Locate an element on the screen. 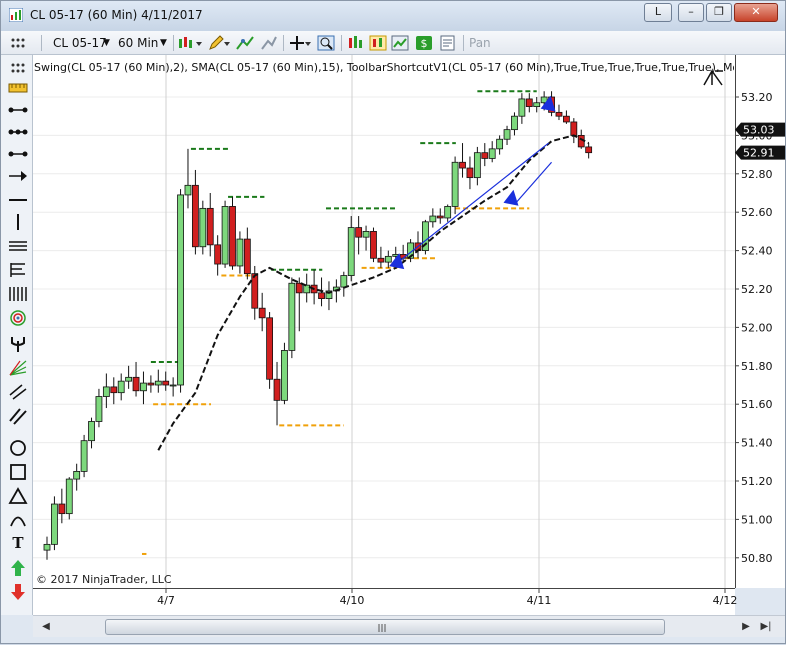  scroll-left-arrow-icon: ◀ is located at coordinates (46, 627).